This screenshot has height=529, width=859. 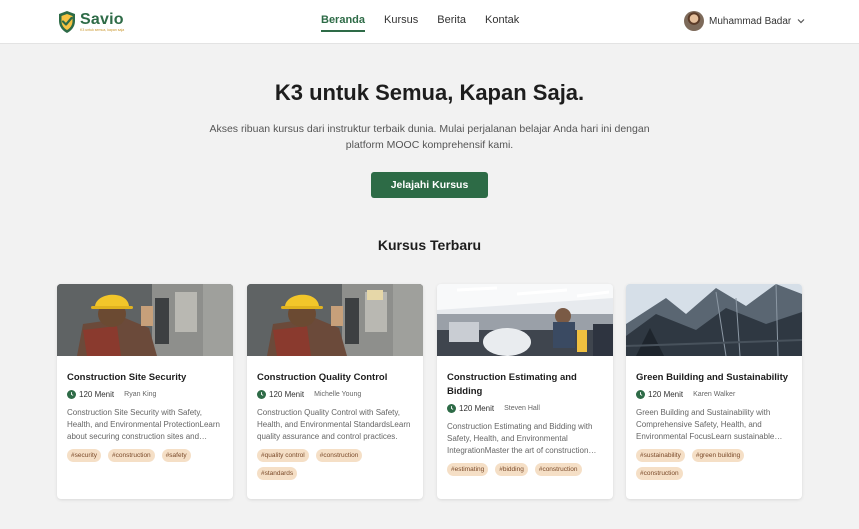 What do you see at coordinates (712, 377) in the screenshot?
I see `course-title: Green Building and Sustainability` at bounding box center [712, 377].